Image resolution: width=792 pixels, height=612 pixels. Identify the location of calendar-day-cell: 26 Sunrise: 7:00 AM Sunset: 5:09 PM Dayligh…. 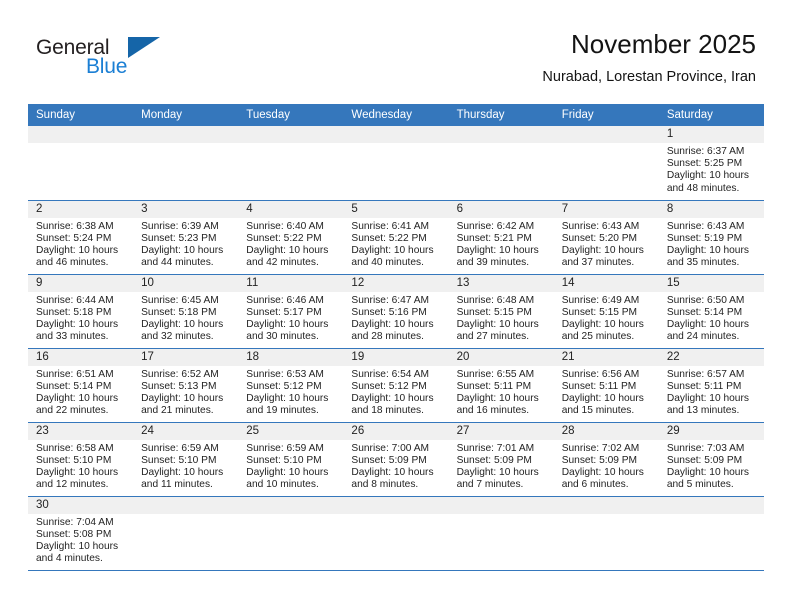
(396, 459).